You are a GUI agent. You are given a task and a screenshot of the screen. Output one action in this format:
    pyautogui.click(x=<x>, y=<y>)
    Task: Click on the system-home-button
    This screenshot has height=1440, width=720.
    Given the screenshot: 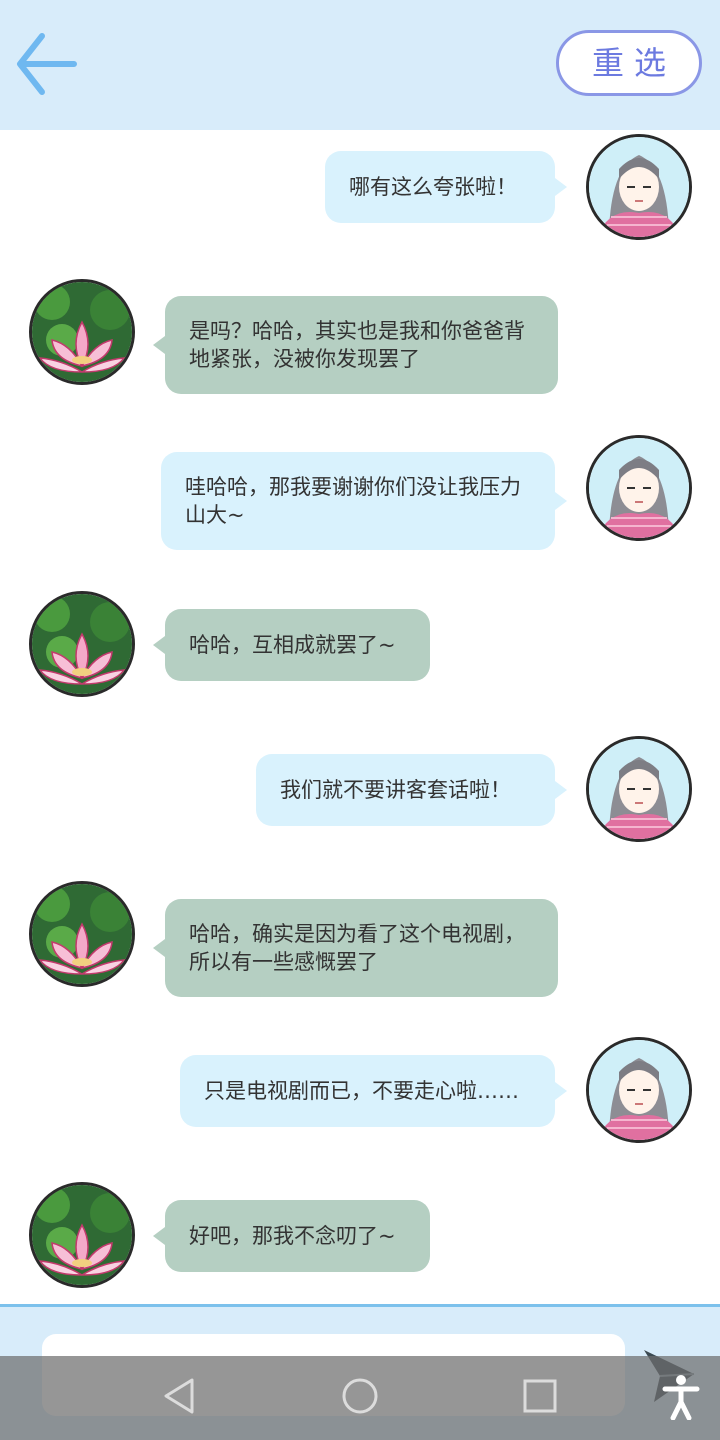 What is the action you would take?
    pyautogui.click(x=360, y=1396)
    